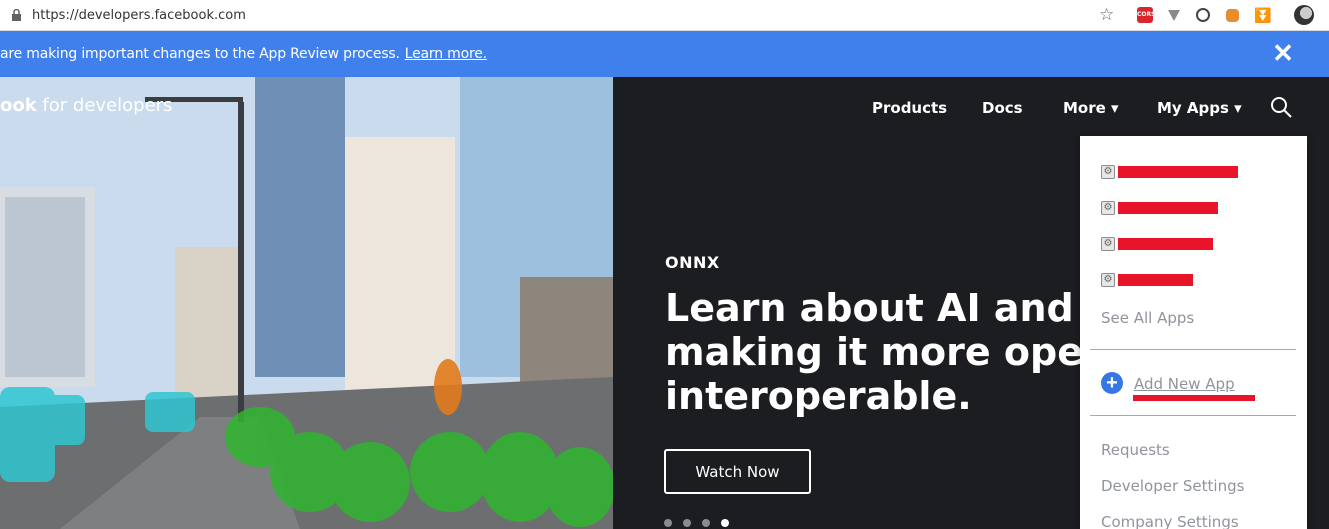 This screenshot has width=1329, height=529. Describe the element at coordinates (1135, 450) in the screenshot. I see `requests-link: Requests` at that location.